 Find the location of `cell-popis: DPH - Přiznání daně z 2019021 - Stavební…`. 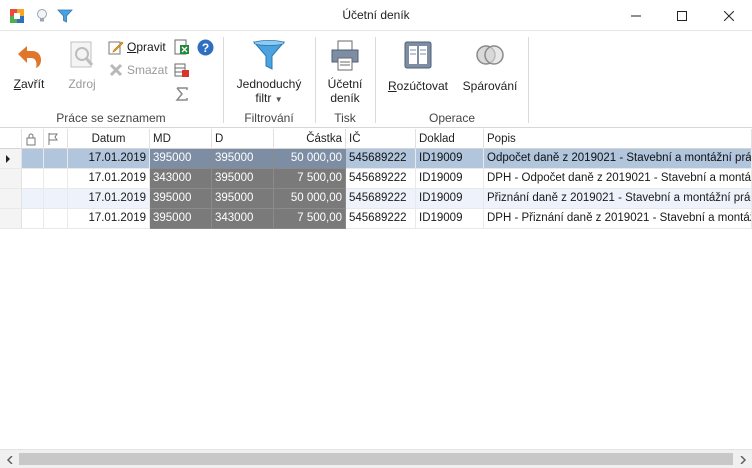

cell-popis: DPH - Přiznání daně z 2019021 - Stavební… is located at coordinates (618, 219).